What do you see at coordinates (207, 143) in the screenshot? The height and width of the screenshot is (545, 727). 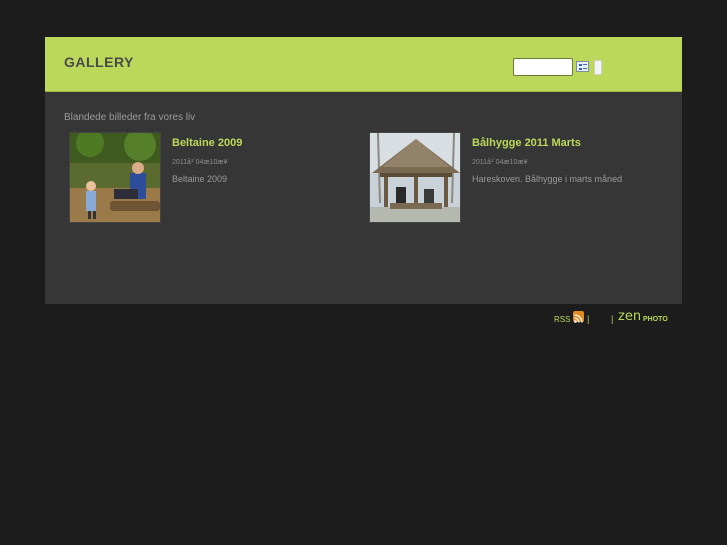 I see `album-title: Beltaine 2009` at bounding box center [207, 143].